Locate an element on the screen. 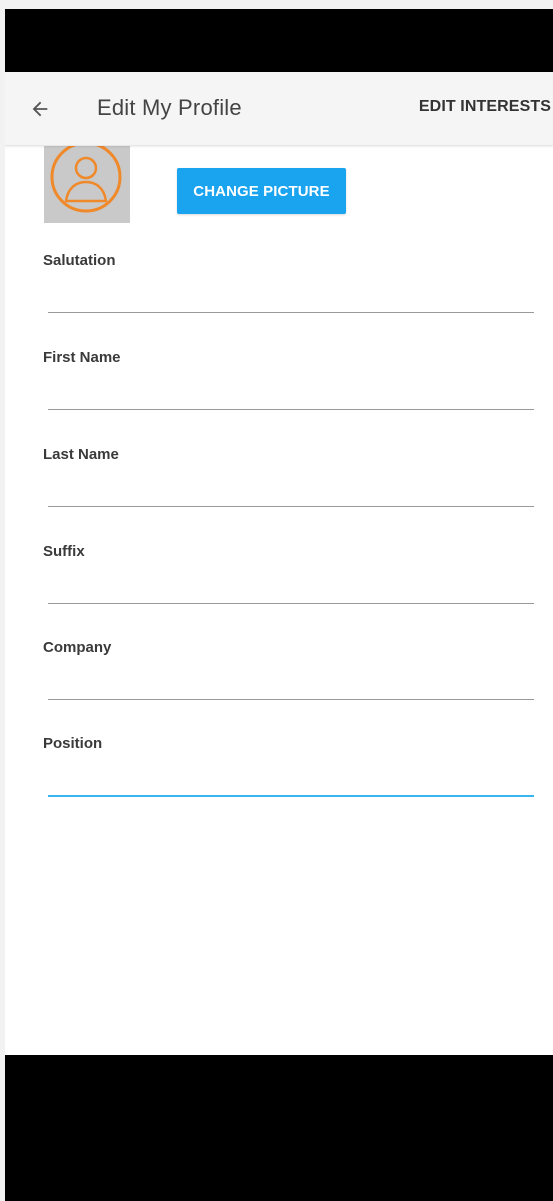  navigation-bar is located at coordinates (279, 1128).